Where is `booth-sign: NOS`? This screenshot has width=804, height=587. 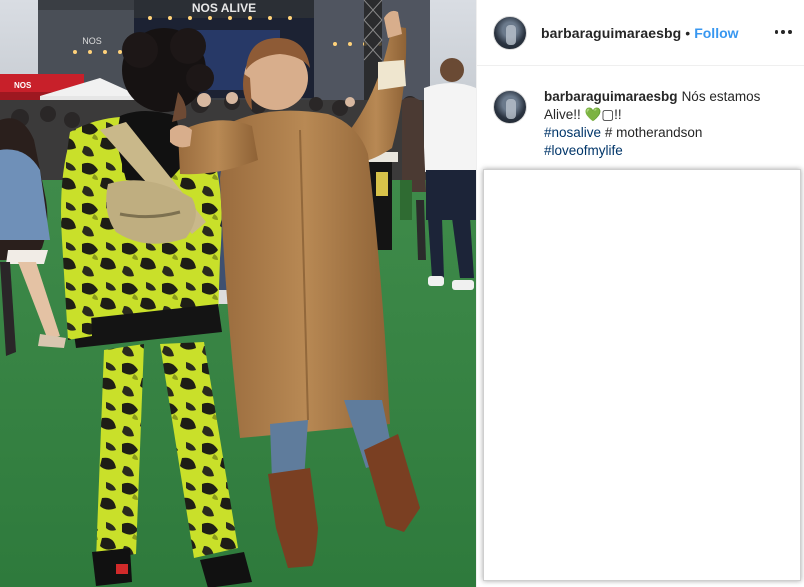
booth-sign: NOS is located at coordinates (23, 85).